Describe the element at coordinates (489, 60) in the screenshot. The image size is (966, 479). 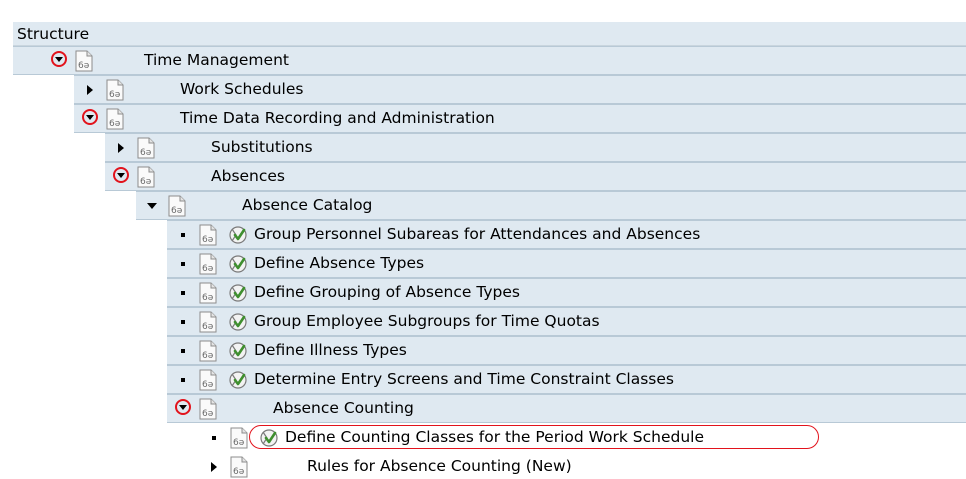
I see `tree-row: 6ə Time Management` at that location.